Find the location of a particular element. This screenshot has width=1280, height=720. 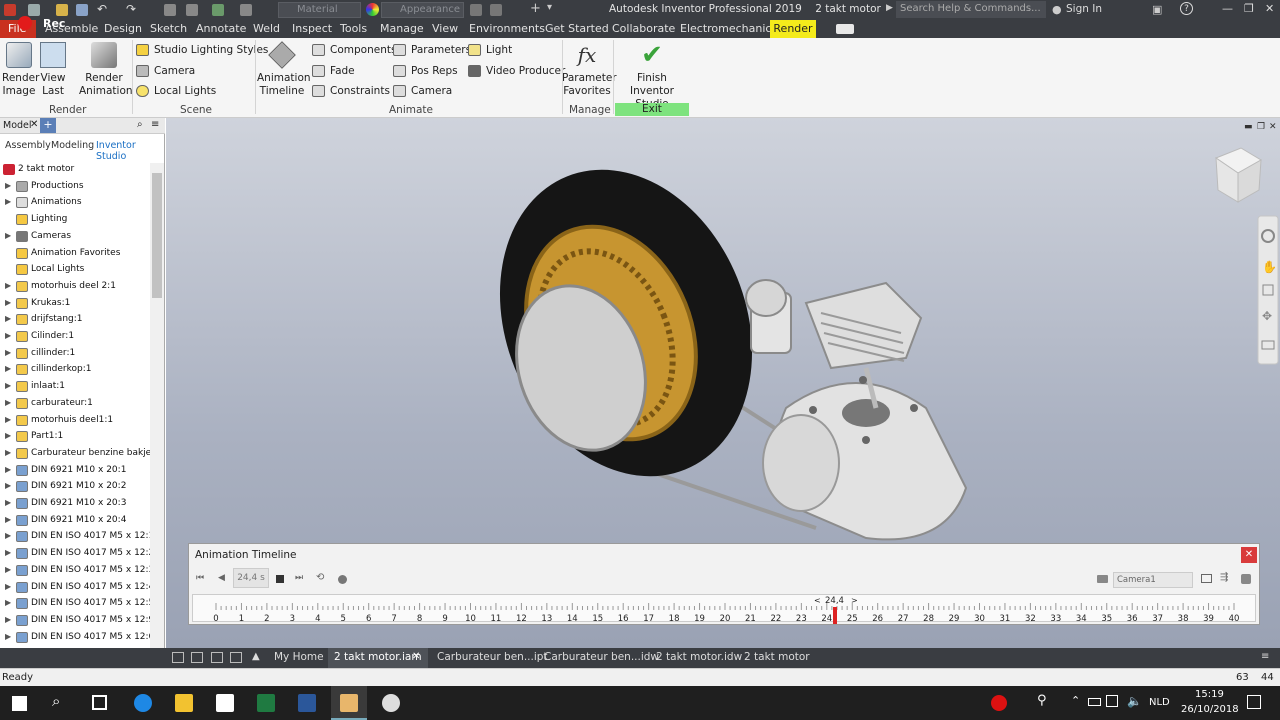

tab-weld: Weld is located at coordinates (266, 28).